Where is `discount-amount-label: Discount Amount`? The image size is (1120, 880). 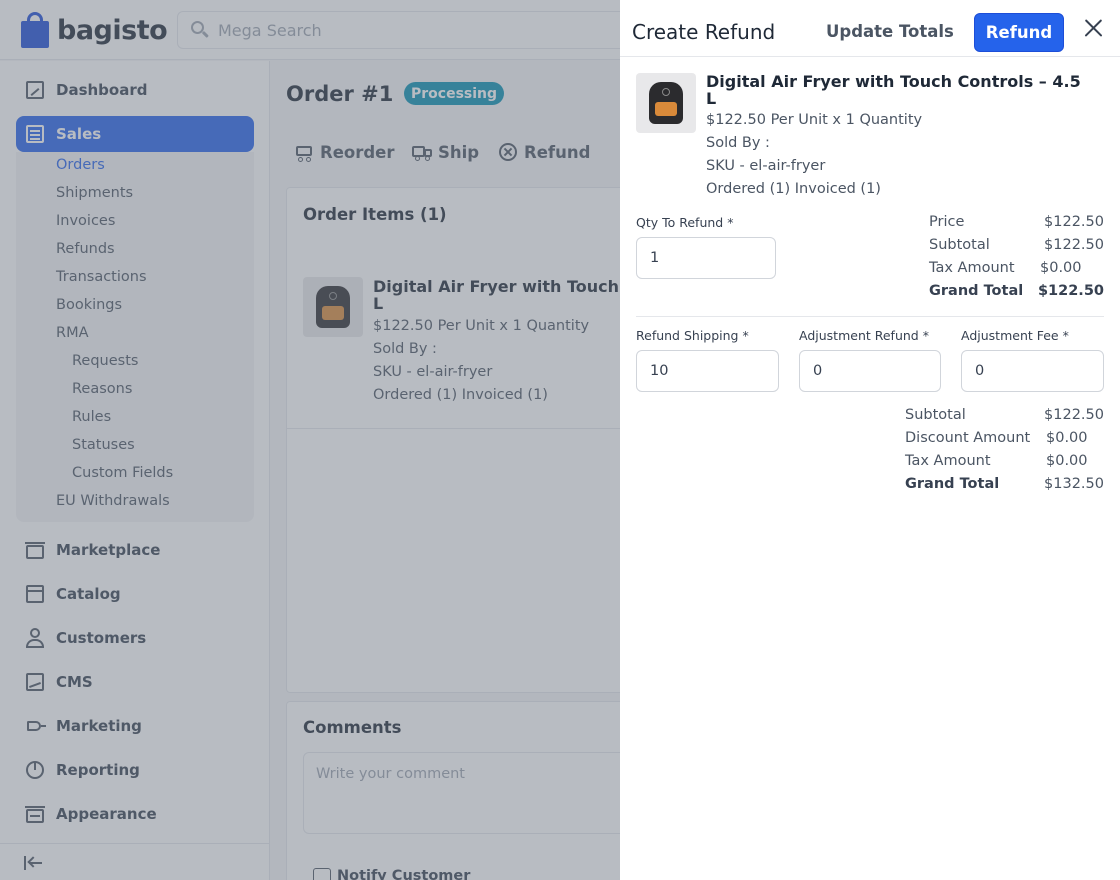
discount-amount-label: Discount Amount is located at coordinates (968, 438).